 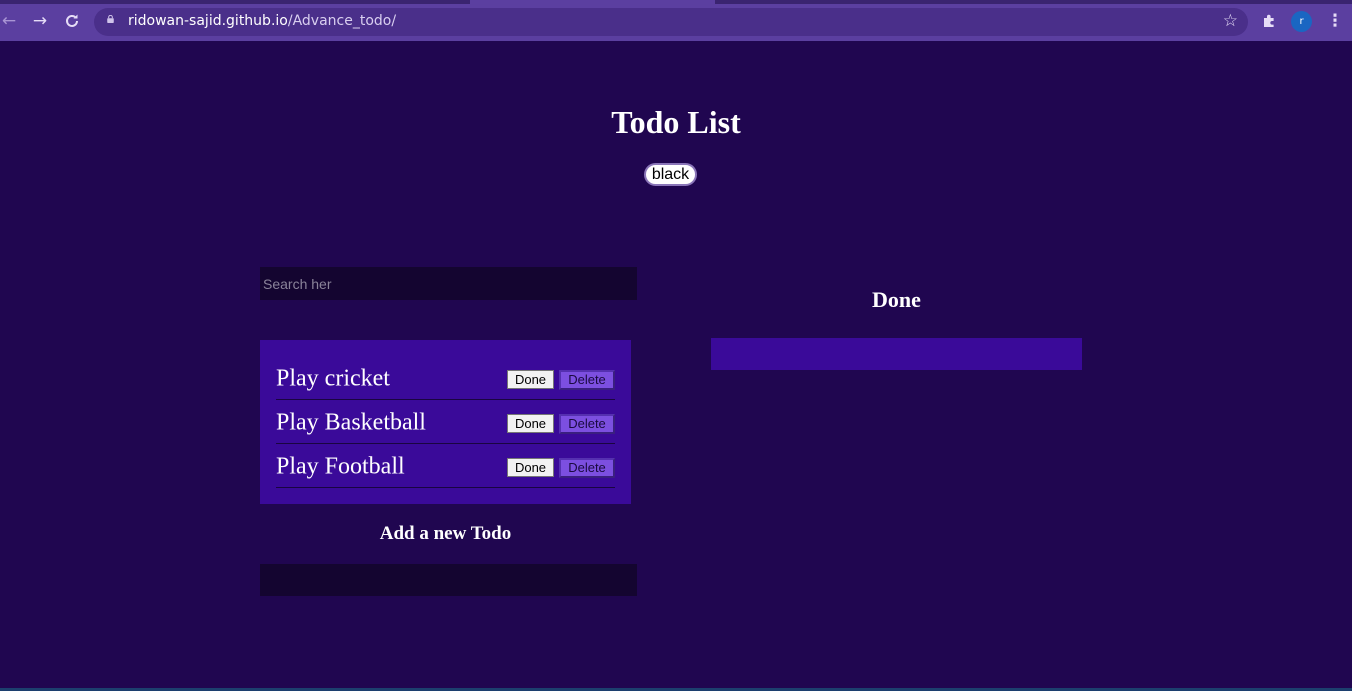 I want to click on back-arrow-icon: ←, so click(x=10, y=21).